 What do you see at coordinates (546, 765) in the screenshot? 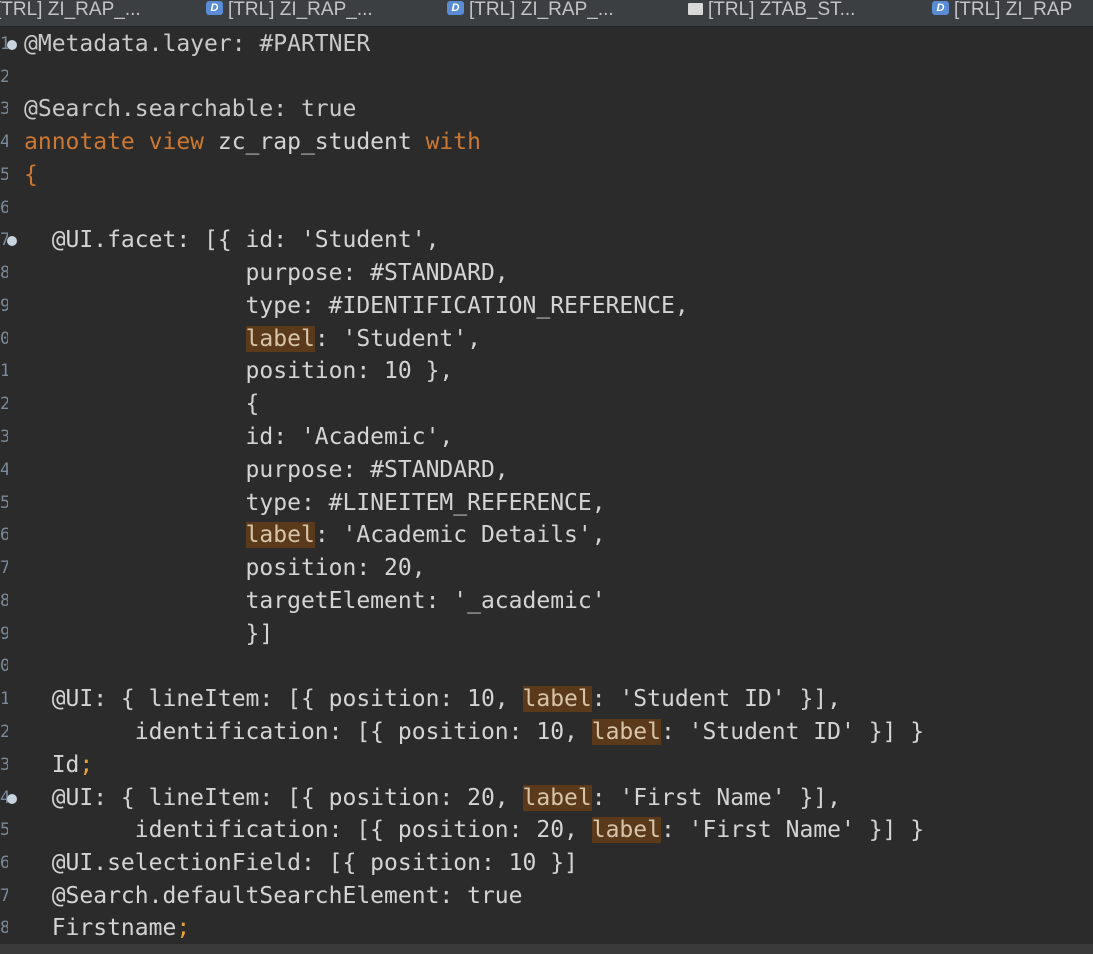
I see `code-line: 3 Id;` at bounding box center [546, 765].